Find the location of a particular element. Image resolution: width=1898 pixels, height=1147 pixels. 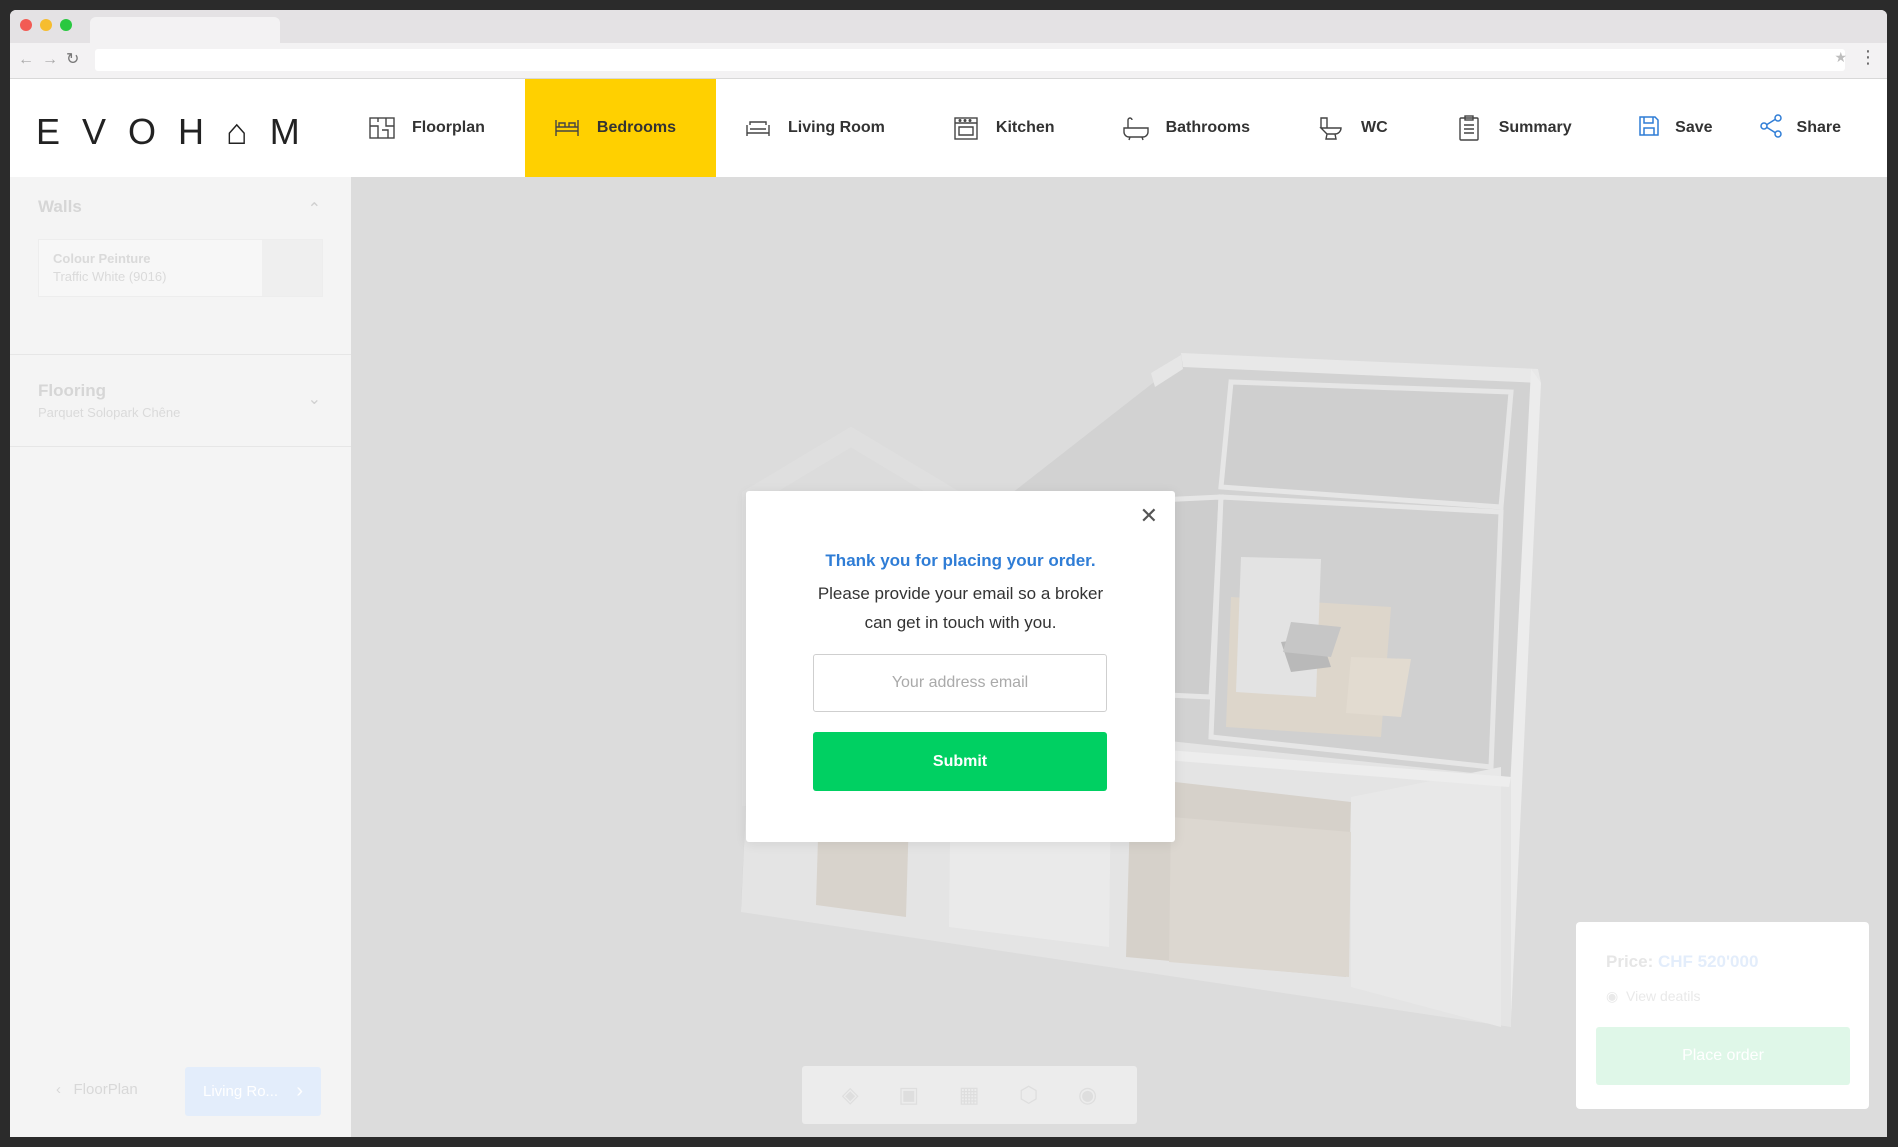

browser-tab is located at coordinates (185, 31).